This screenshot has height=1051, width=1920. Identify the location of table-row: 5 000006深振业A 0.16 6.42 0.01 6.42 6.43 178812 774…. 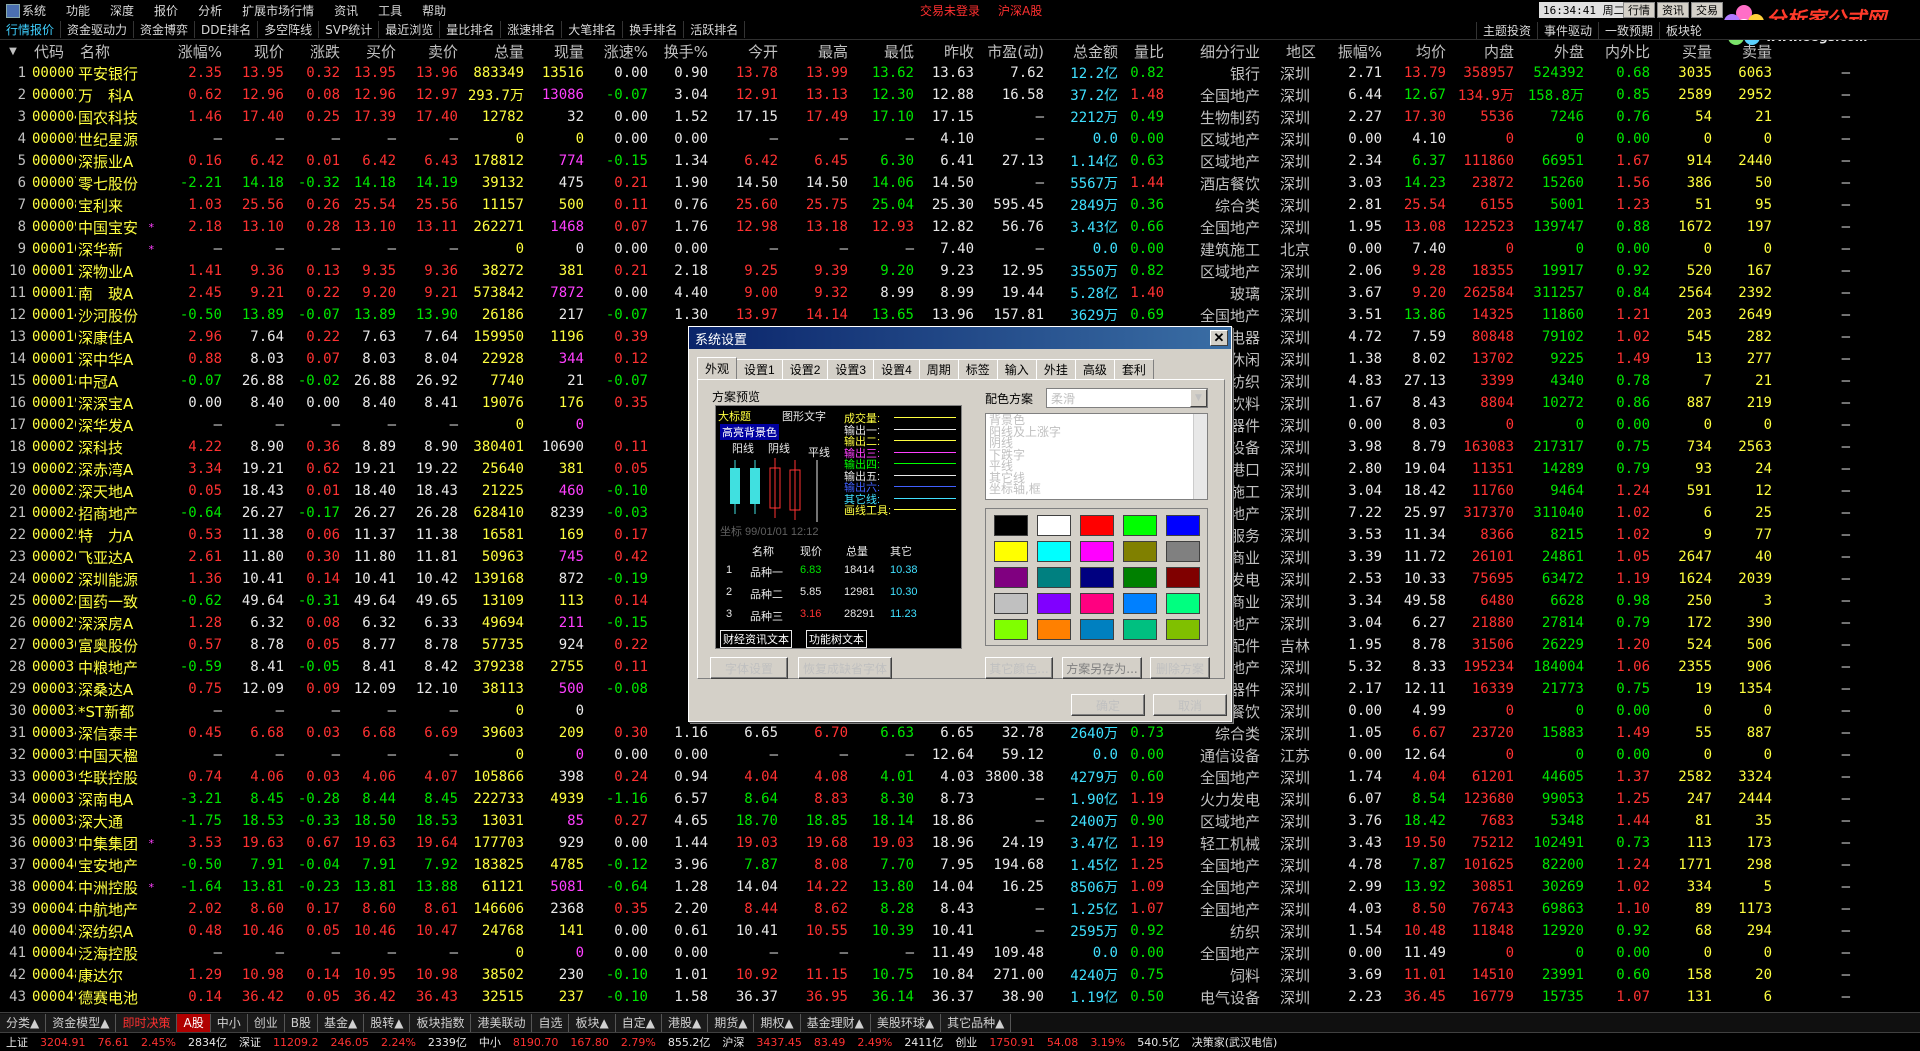
(927, 161).